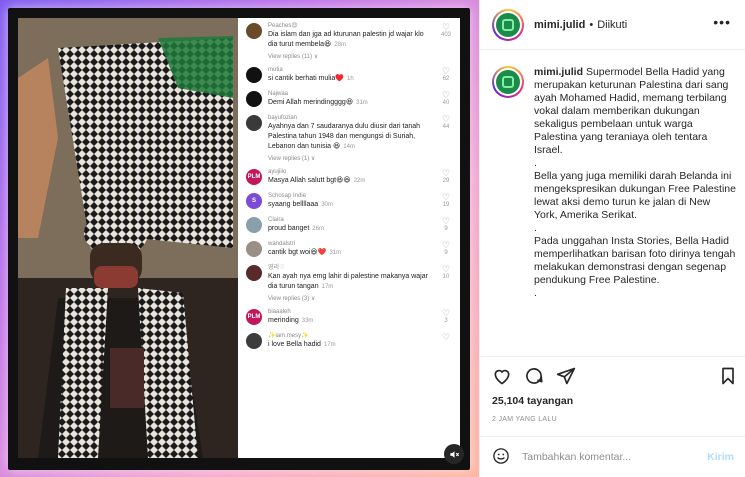 This screenshot has height=477, width=745. I want to click on comment-body: Najwaa Demi Allah merindingggg😆 31m, so click(361, 99).